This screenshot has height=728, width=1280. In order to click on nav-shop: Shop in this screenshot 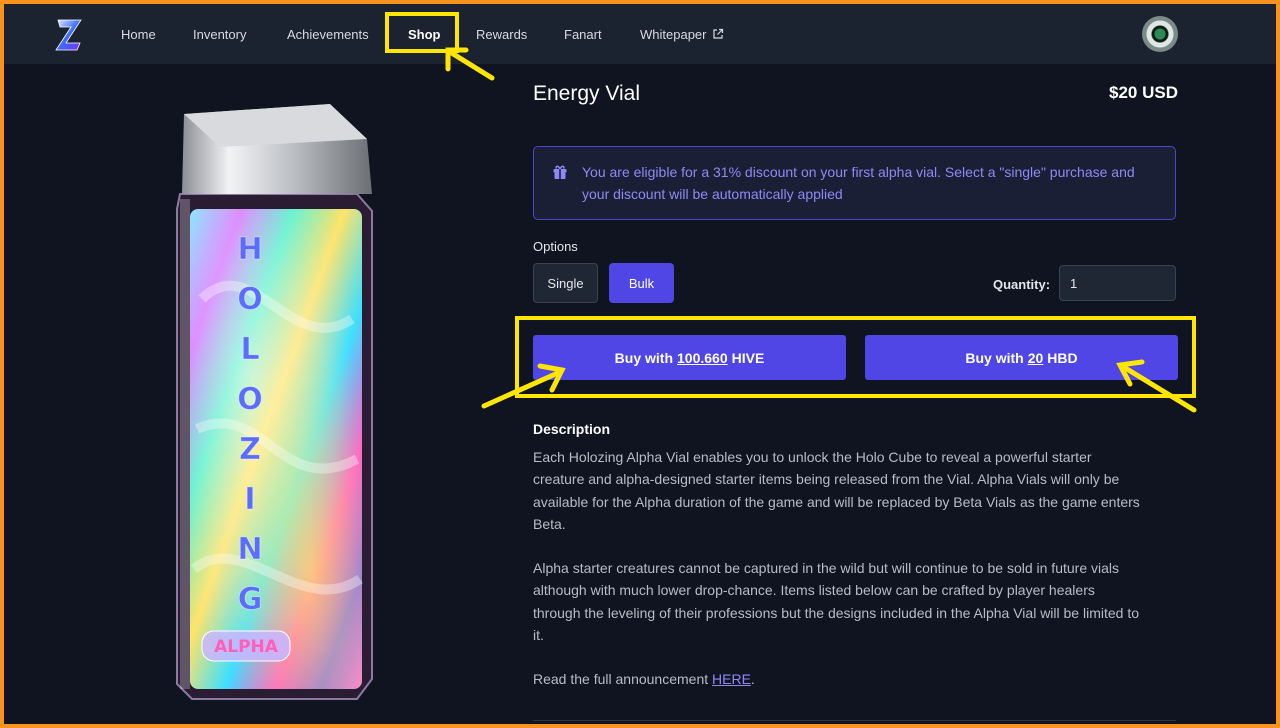, I will do `click(424, 34)`.